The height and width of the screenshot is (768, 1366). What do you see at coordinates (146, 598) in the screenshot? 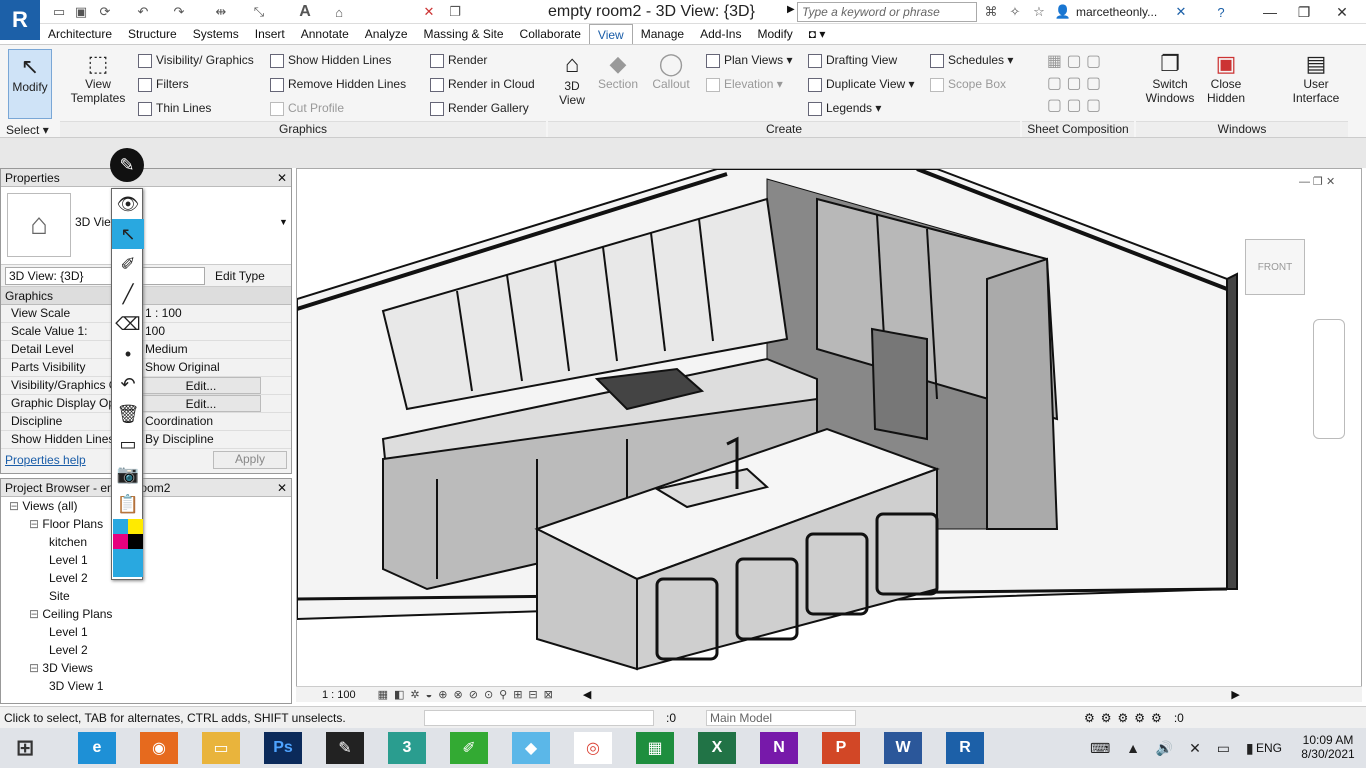
I see `browser-tree-item: Site` at bounding box center [146, 598].